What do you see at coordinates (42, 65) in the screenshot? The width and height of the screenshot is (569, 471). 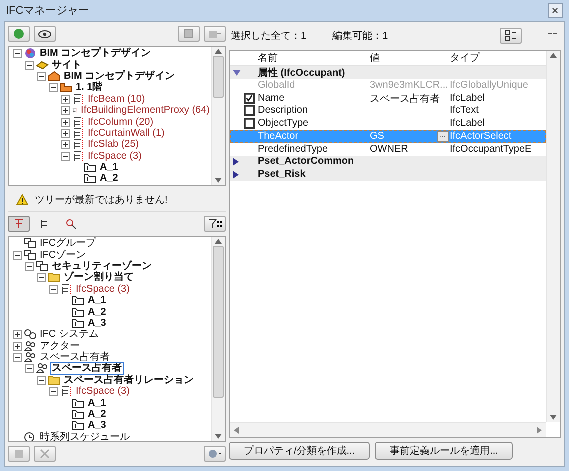 I see `site-icon` at bounding box center [42, 65].